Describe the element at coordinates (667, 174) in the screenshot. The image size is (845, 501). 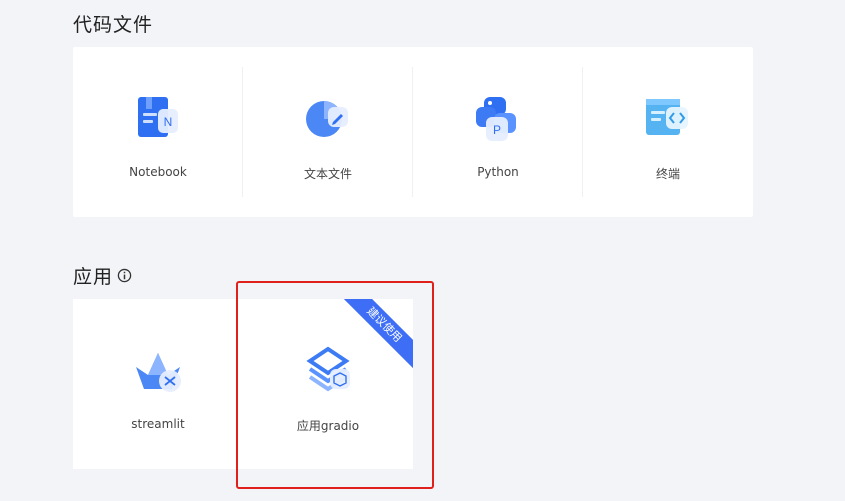
I see `card-terminal-label: 终端` at that location.